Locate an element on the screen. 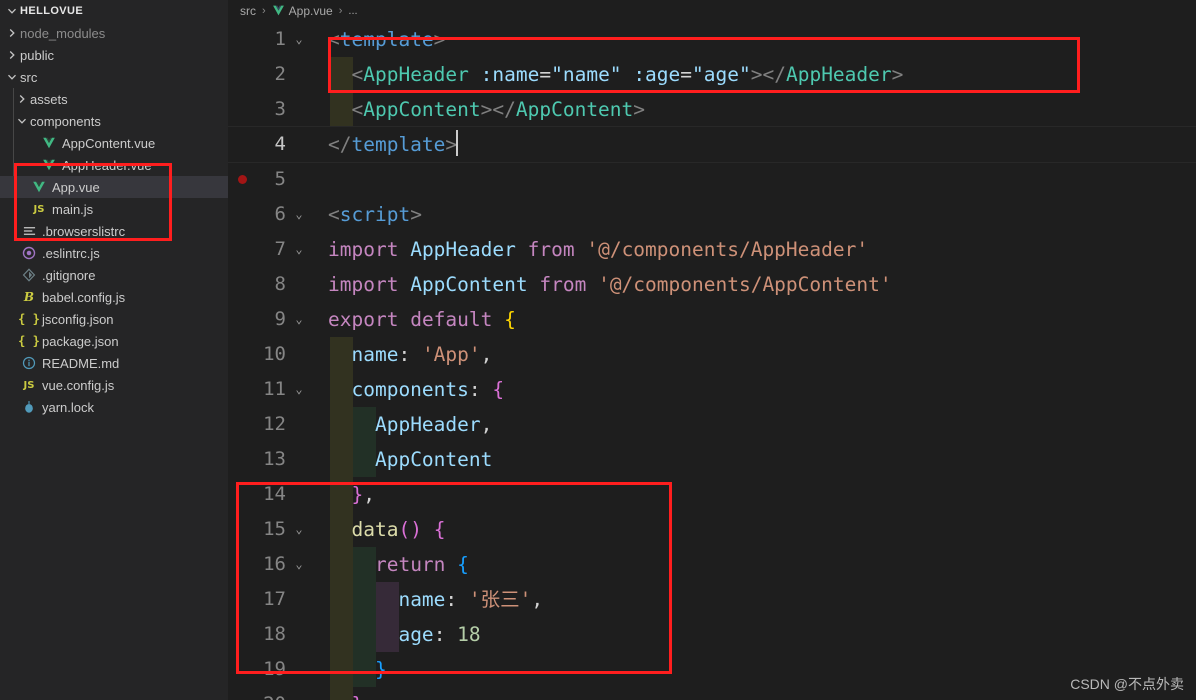 The width and height of the screenshot is (1196, 700). line-number: 13 is located at coordinates (274, 459).